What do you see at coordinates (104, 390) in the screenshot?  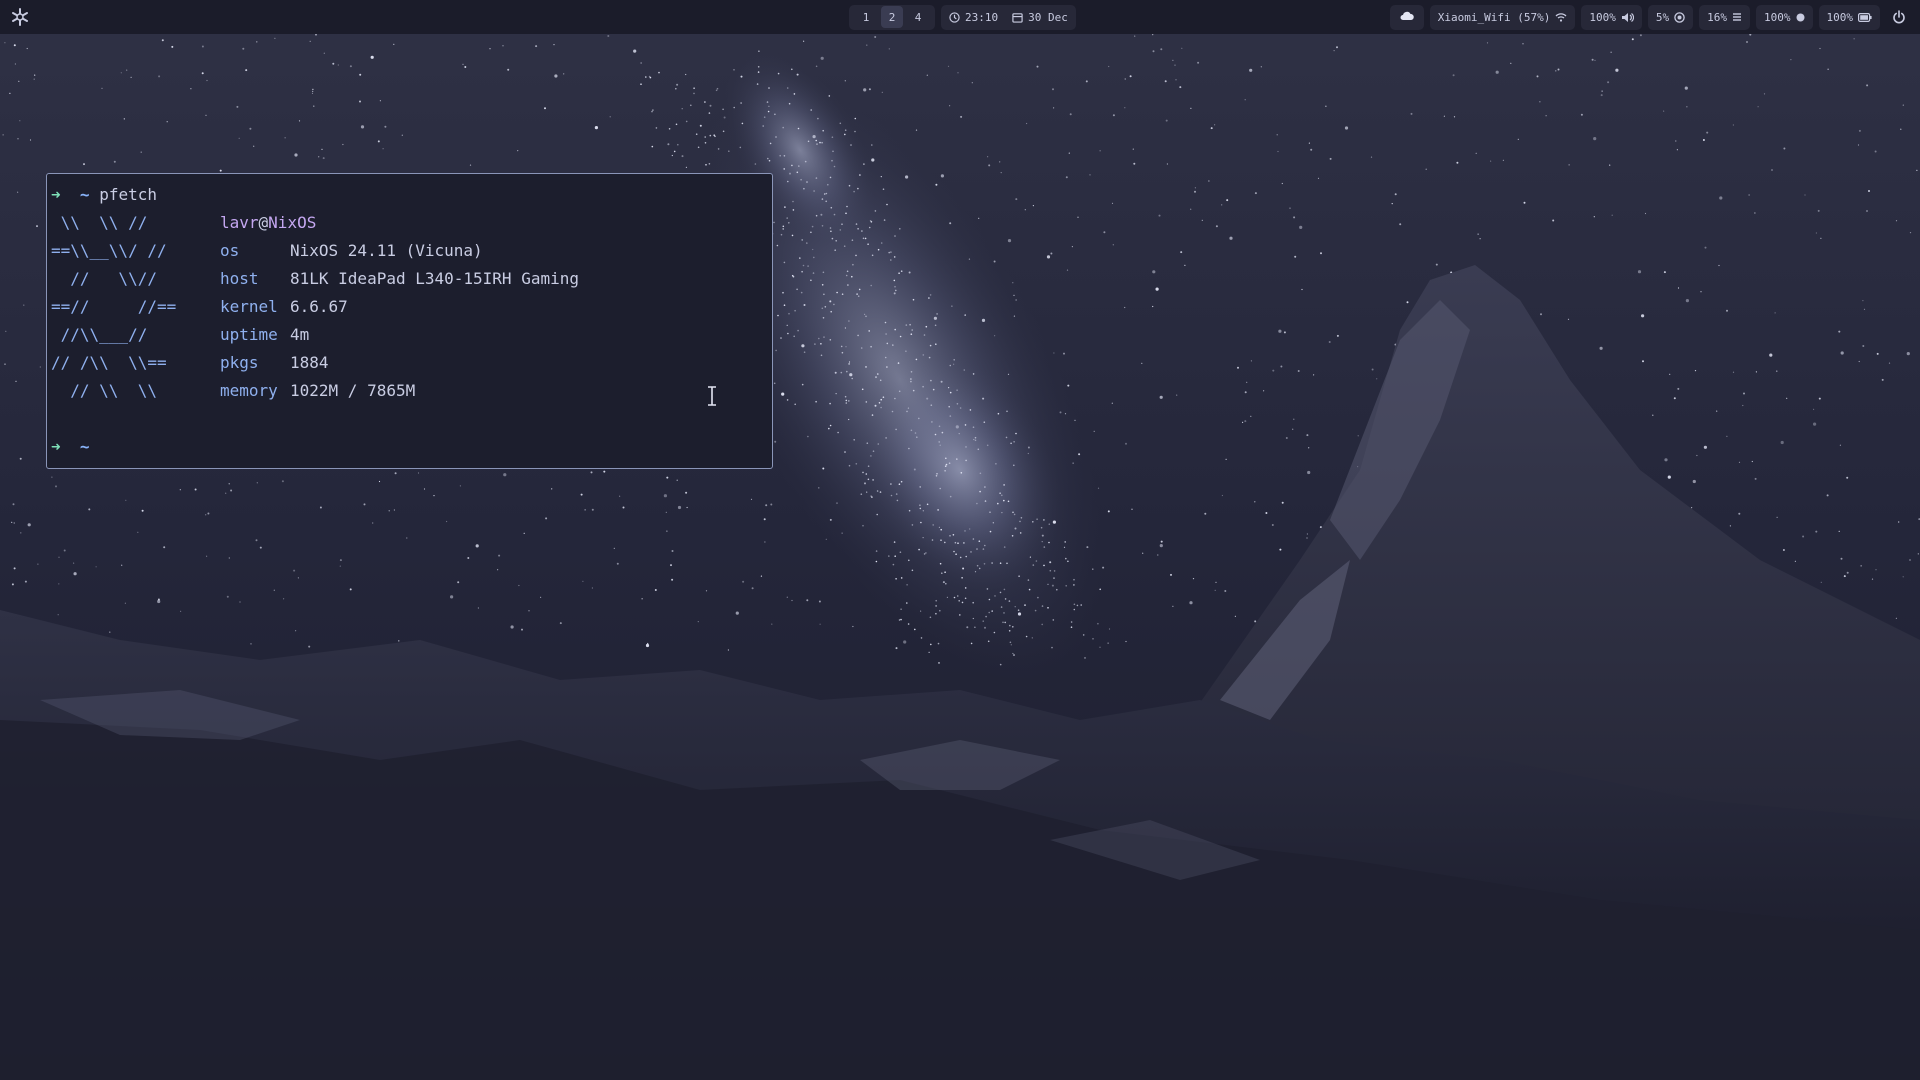 I see `ascii-logo-line: // \\ \\` at bounding box center [104, 390].